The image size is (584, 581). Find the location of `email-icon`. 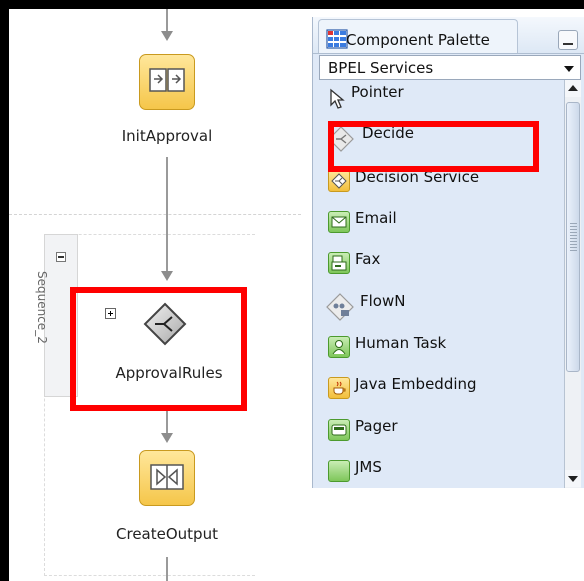

email-icon is located at coordinates (339, 222).